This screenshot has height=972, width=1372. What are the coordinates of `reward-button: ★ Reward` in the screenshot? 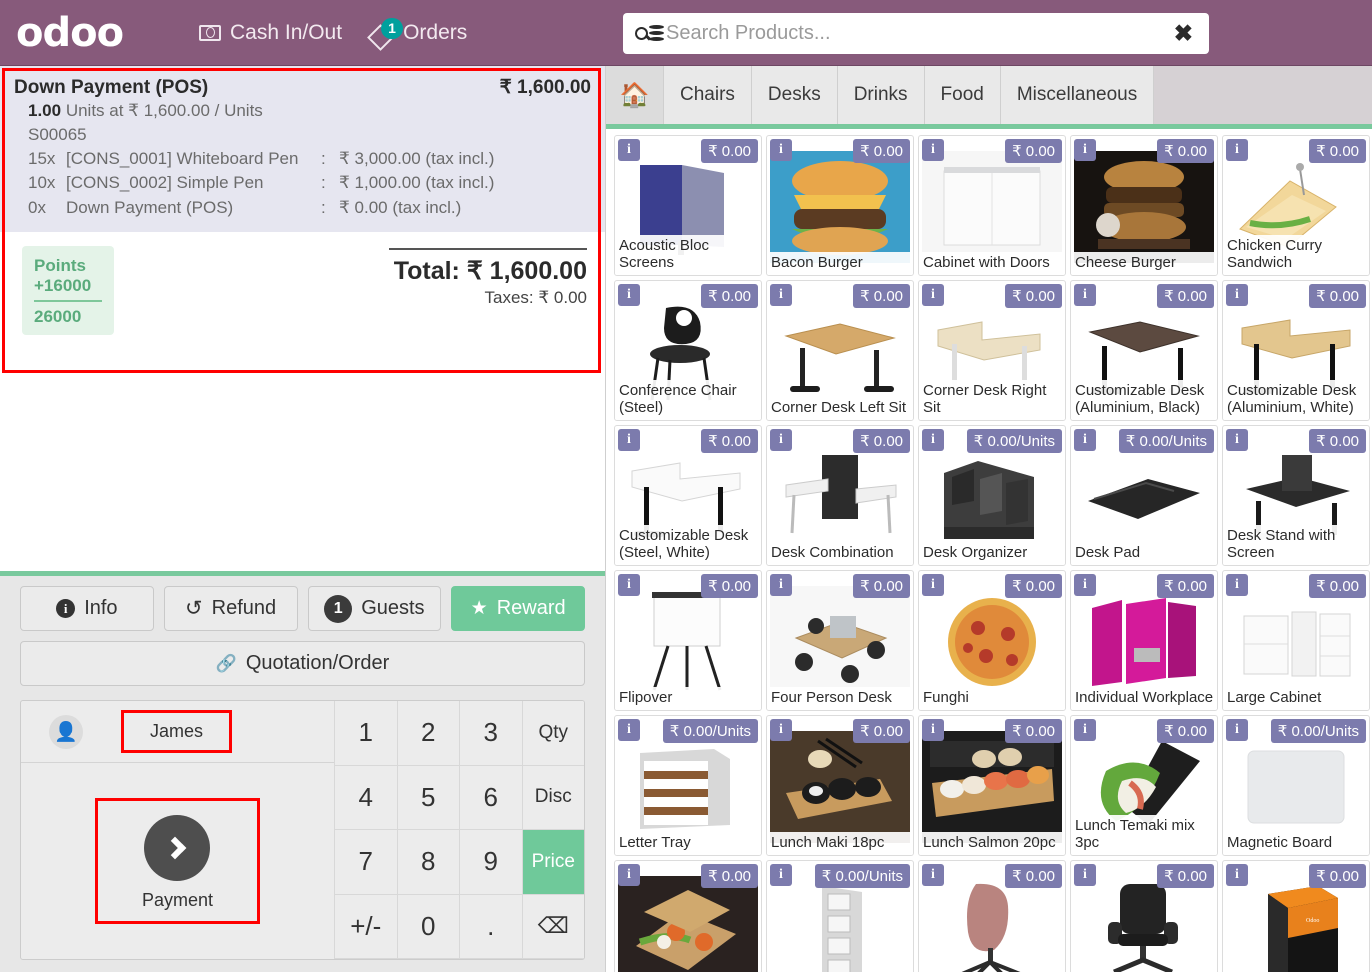 It's located at (518, 608).